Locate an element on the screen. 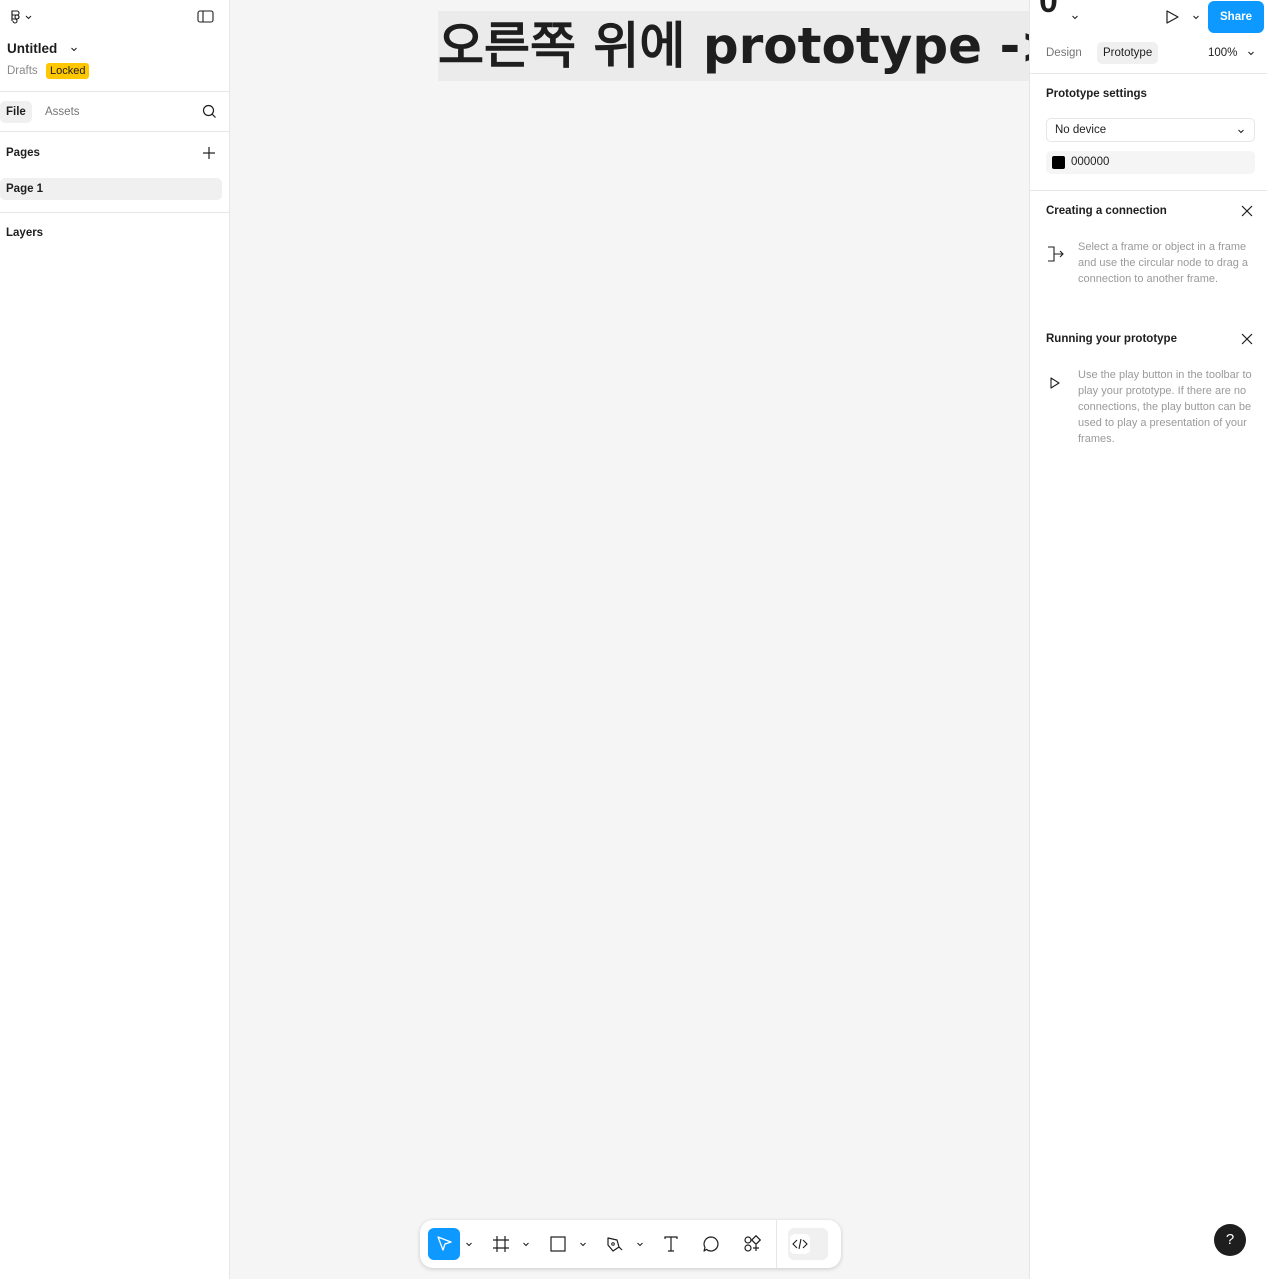 The image size is (1267, 1279). frame-tool-icon is located at coordinates (501, 1244).